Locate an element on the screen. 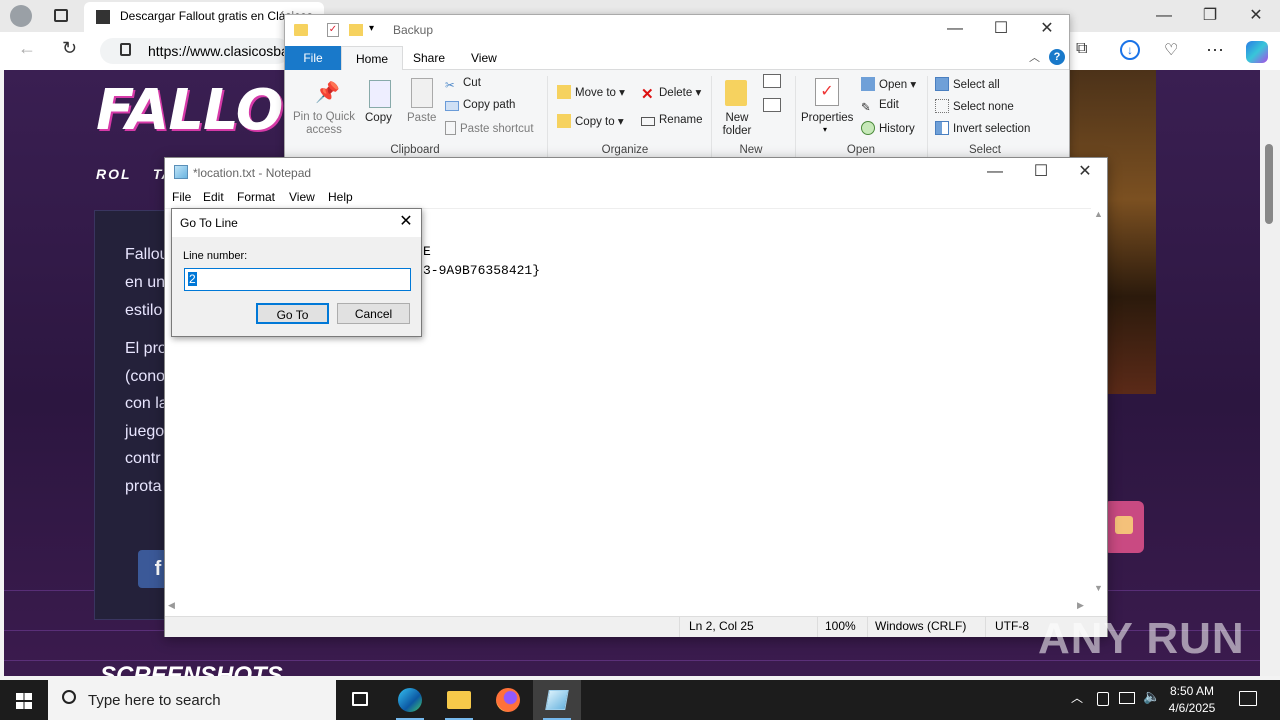  browser-minimize-button: — is located at coordinates (1164, 16).